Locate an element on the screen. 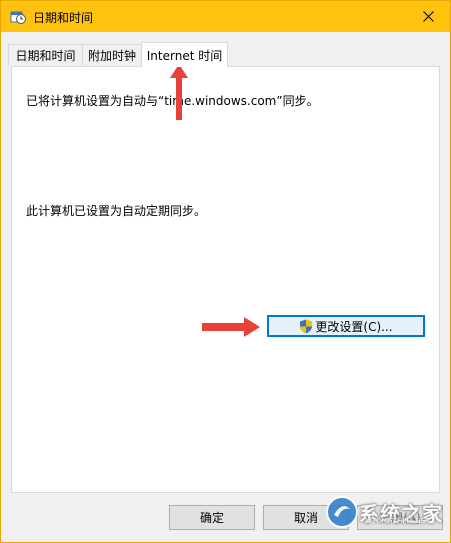  date-time-icon is located at coordinates (18, 17).